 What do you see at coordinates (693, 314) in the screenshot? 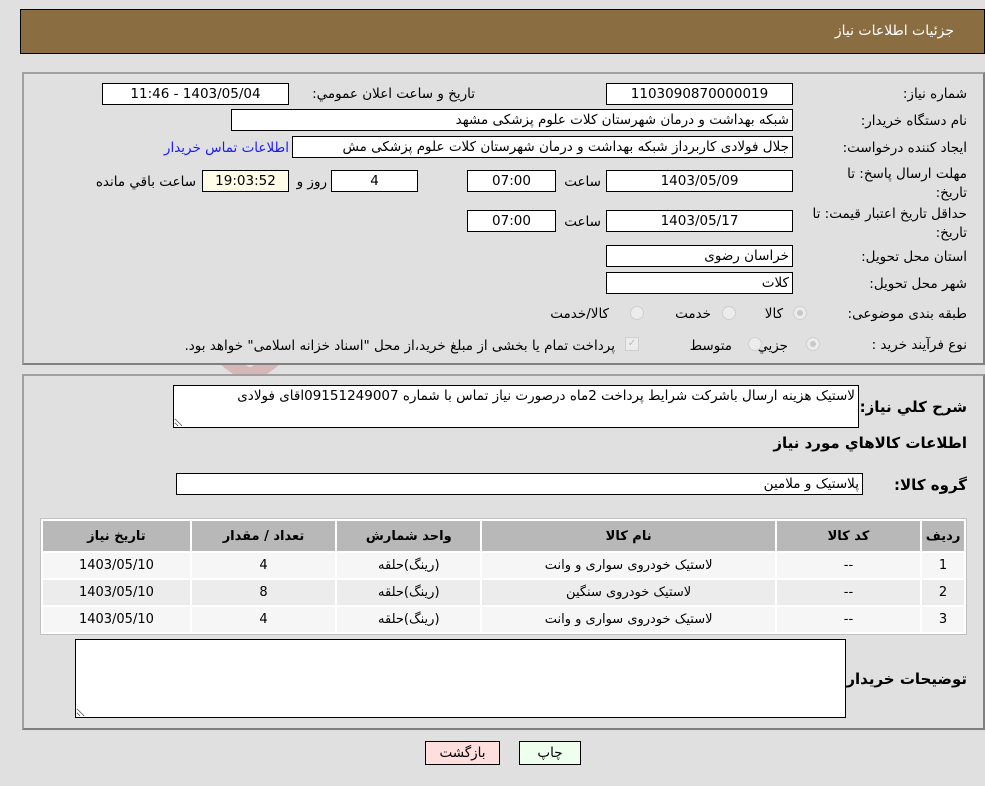
I see `category-option-service: خدمت` at bounding box center [693, 314].